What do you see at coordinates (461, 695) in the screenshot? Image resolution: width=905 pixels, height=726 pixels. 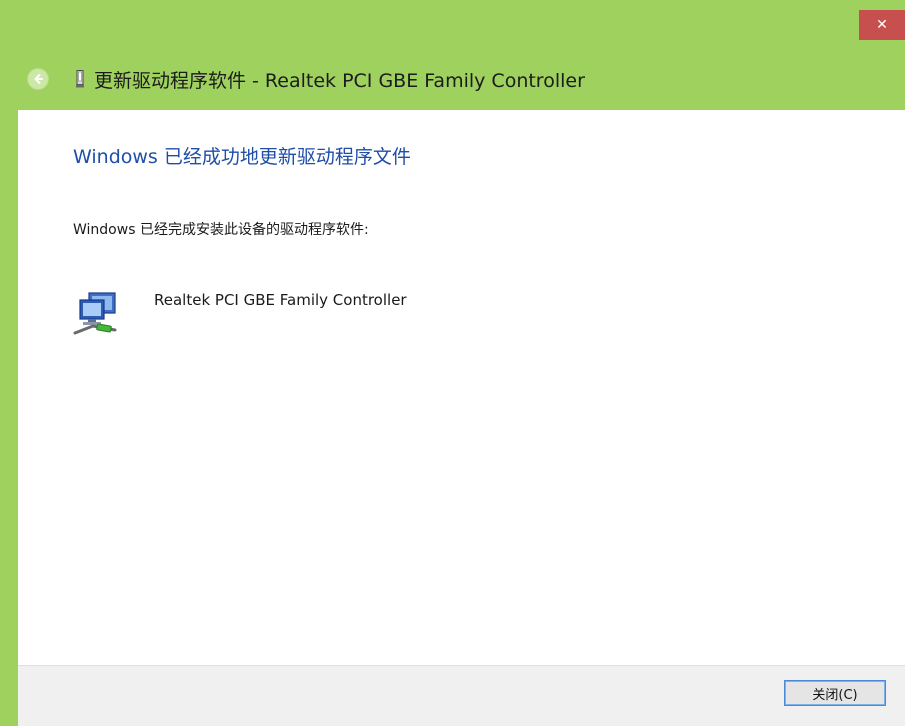 I see `dialog-footer: 关闭(C)` at bounding box center [461, 695].